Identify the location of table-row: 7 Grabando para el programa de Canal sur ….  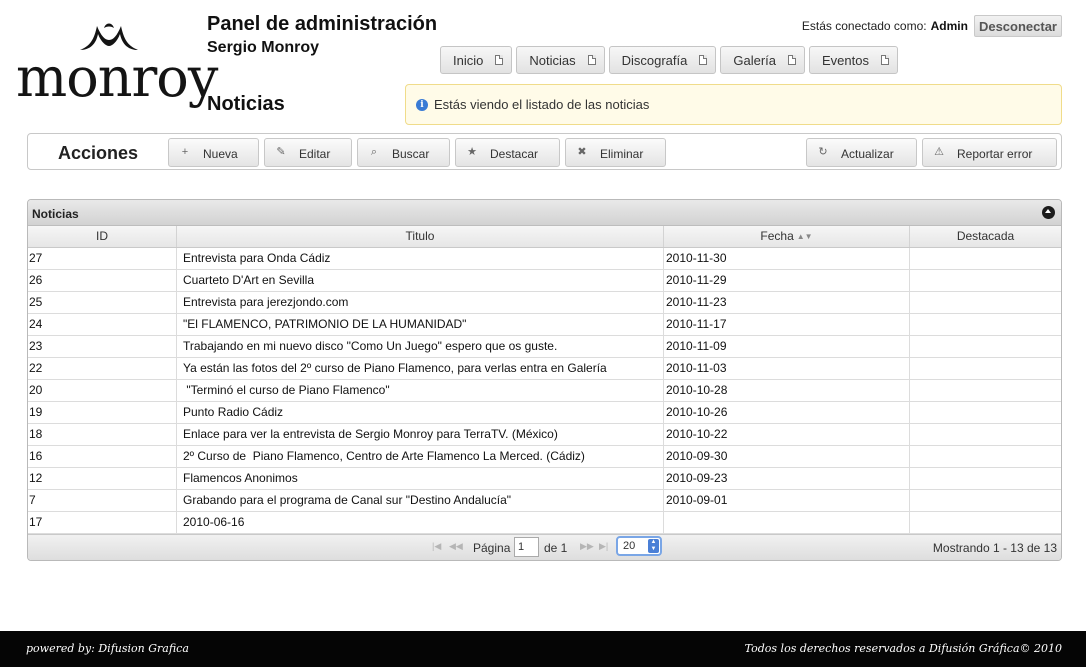
(544, 501).